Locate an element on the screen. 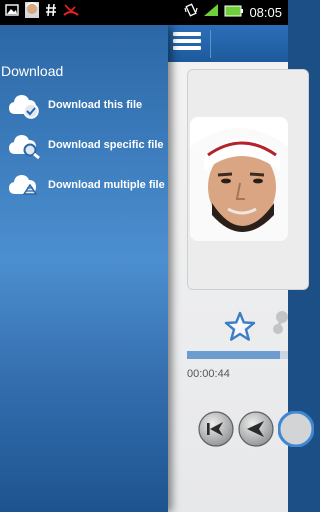  cloud-stack-icon is located at coordinates (25, 185).